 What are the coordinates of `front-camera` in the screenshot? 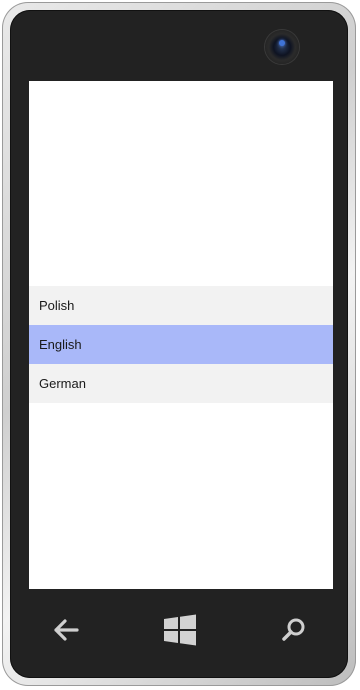 It's located at (282, 47).